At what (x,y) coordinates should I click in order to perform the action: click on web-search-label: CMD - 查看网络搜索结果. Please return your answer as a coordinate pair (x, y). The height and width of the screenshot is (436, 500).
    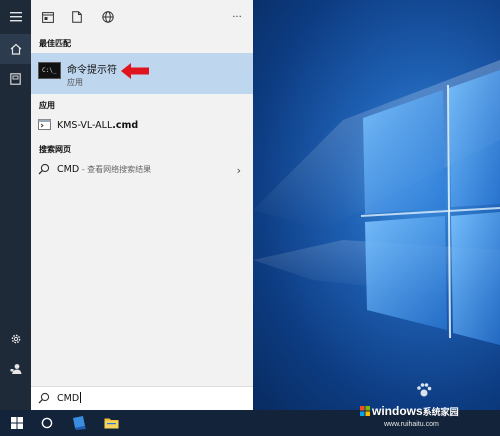
    Looking at the image, I should click on (104, 169).